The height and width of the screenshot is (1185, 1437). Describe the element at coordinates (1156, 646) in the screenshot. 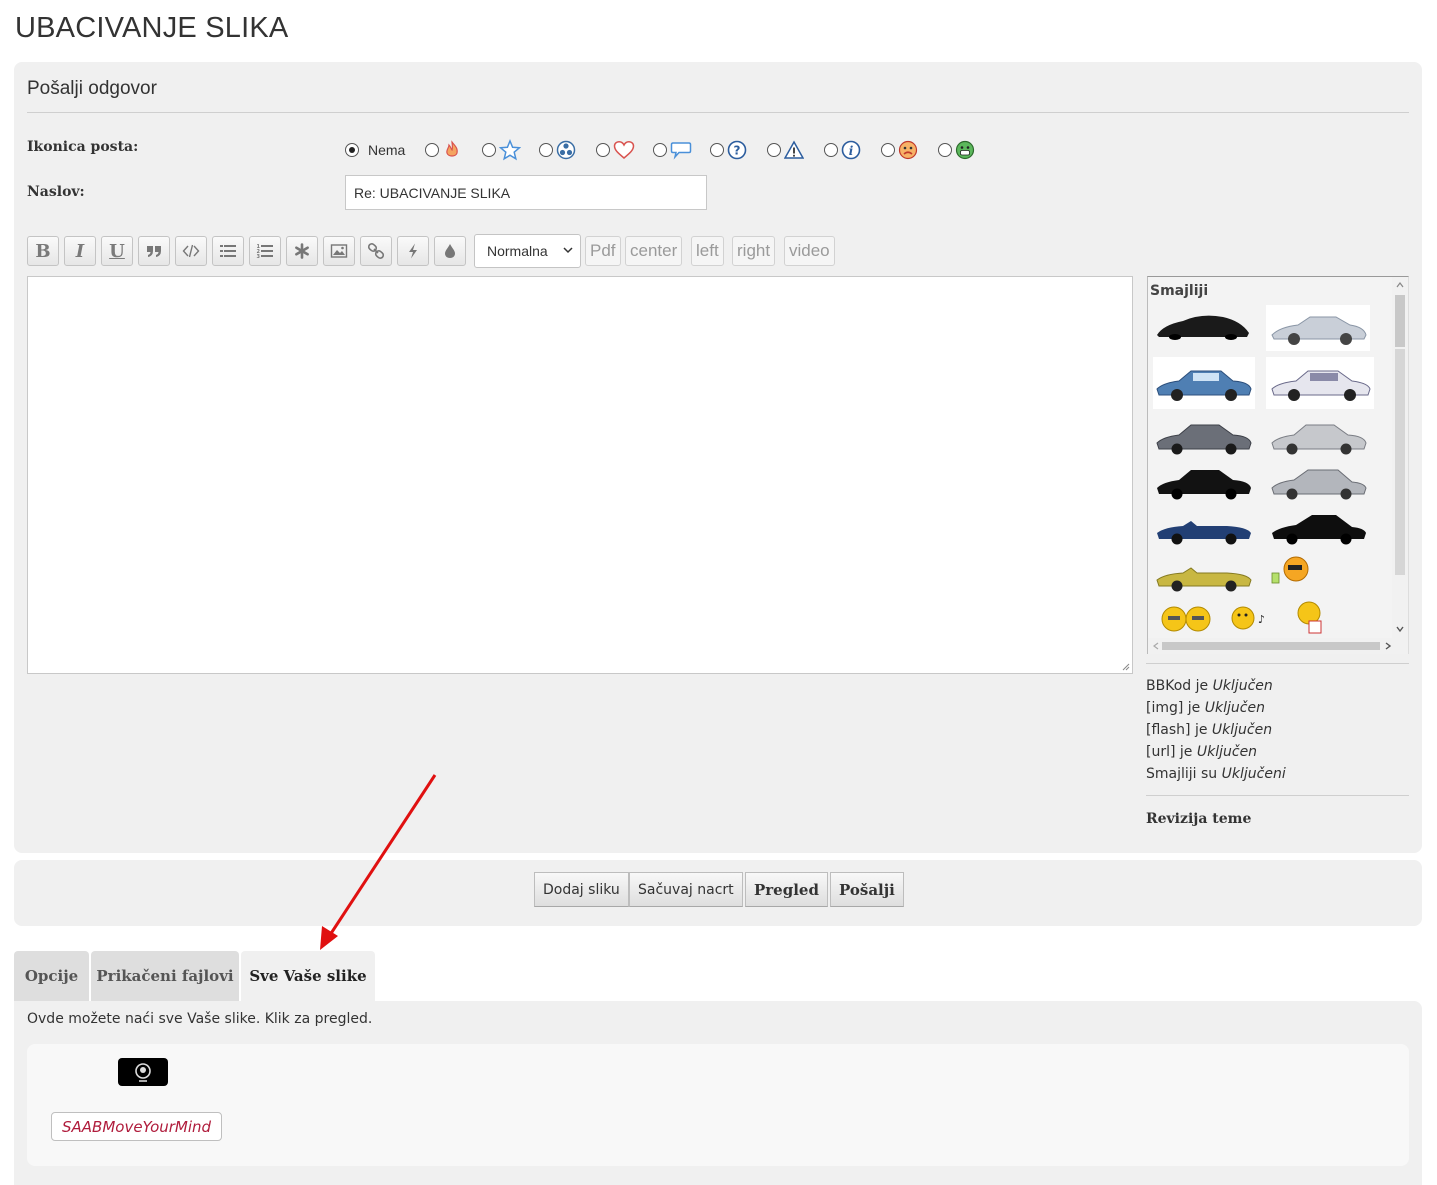

I see `scroll-left-icon` at that location.